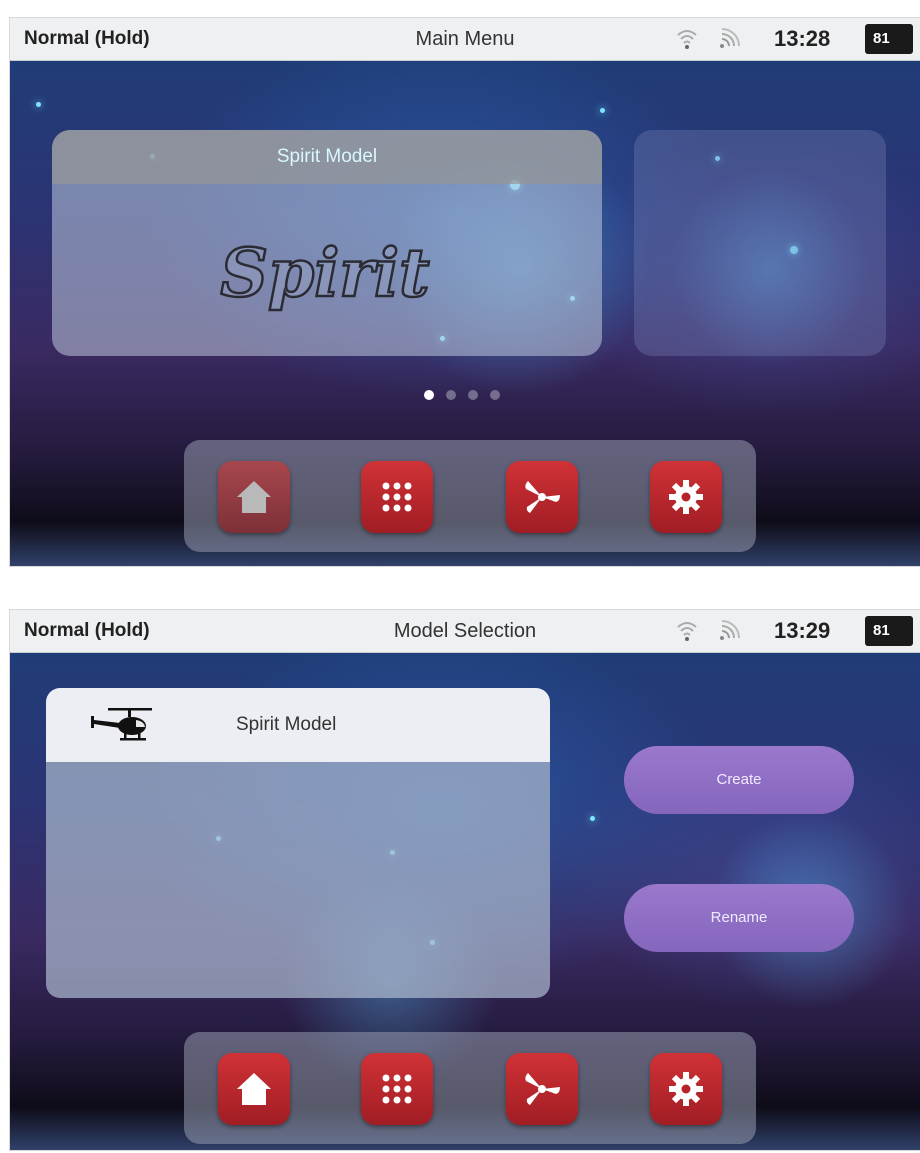 This screenshot has width=920, height=1153. I want to click on next-model-card, so click(760, 243).